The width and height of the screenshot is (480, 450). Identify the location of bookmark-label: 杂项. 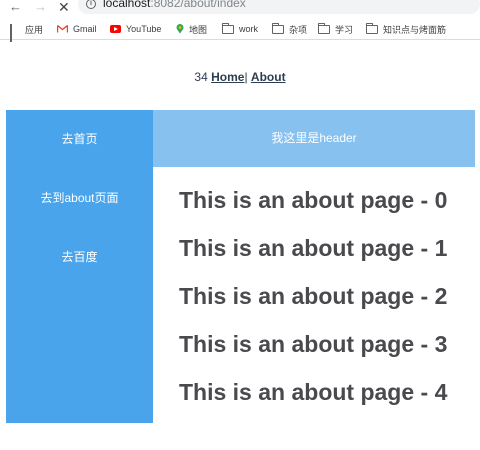
(298, 29).